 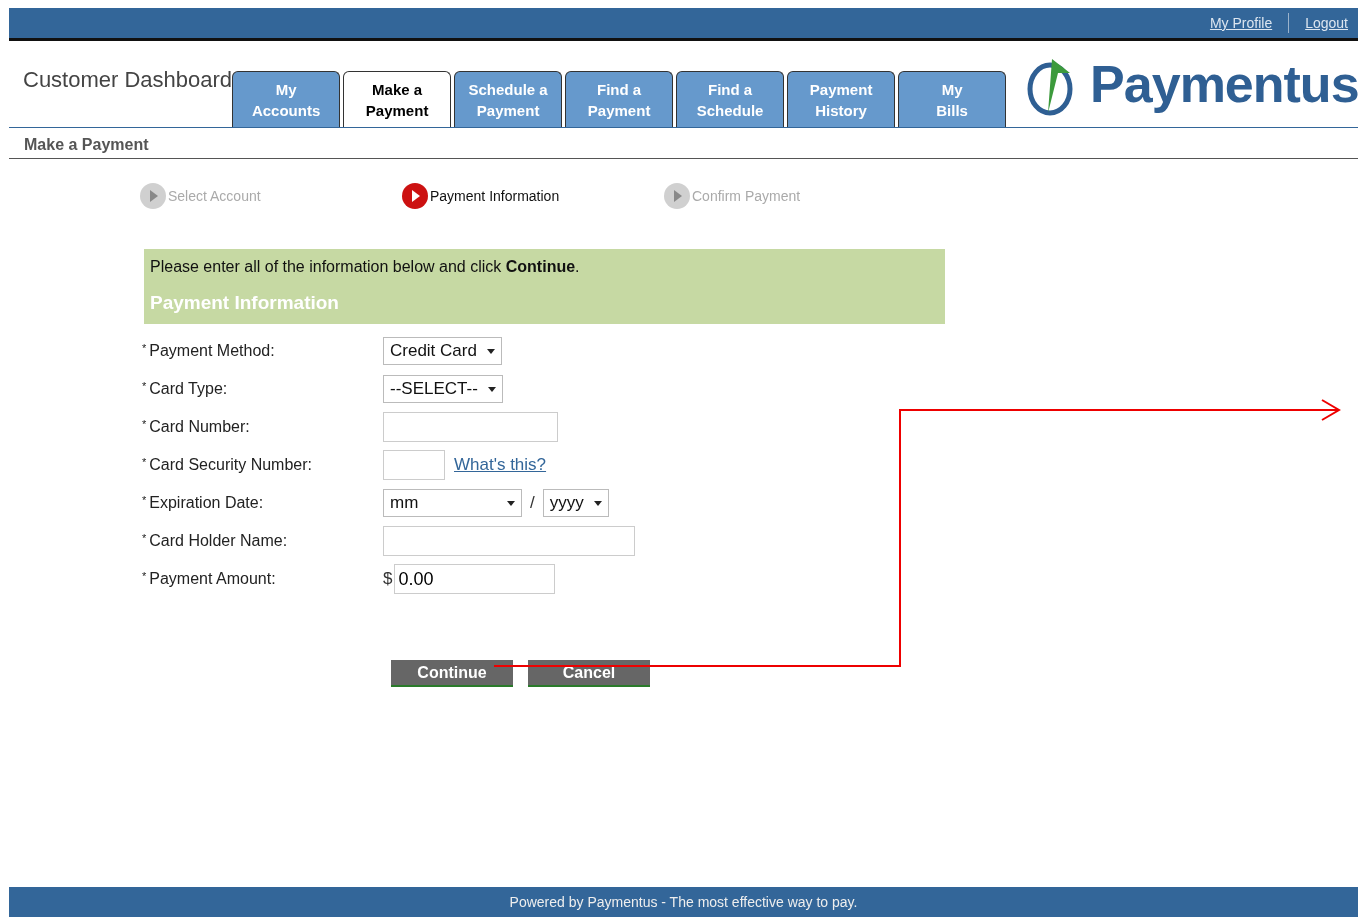 I want to click on nav-tab: Schedule a Payment, so click(x=508, y=99).